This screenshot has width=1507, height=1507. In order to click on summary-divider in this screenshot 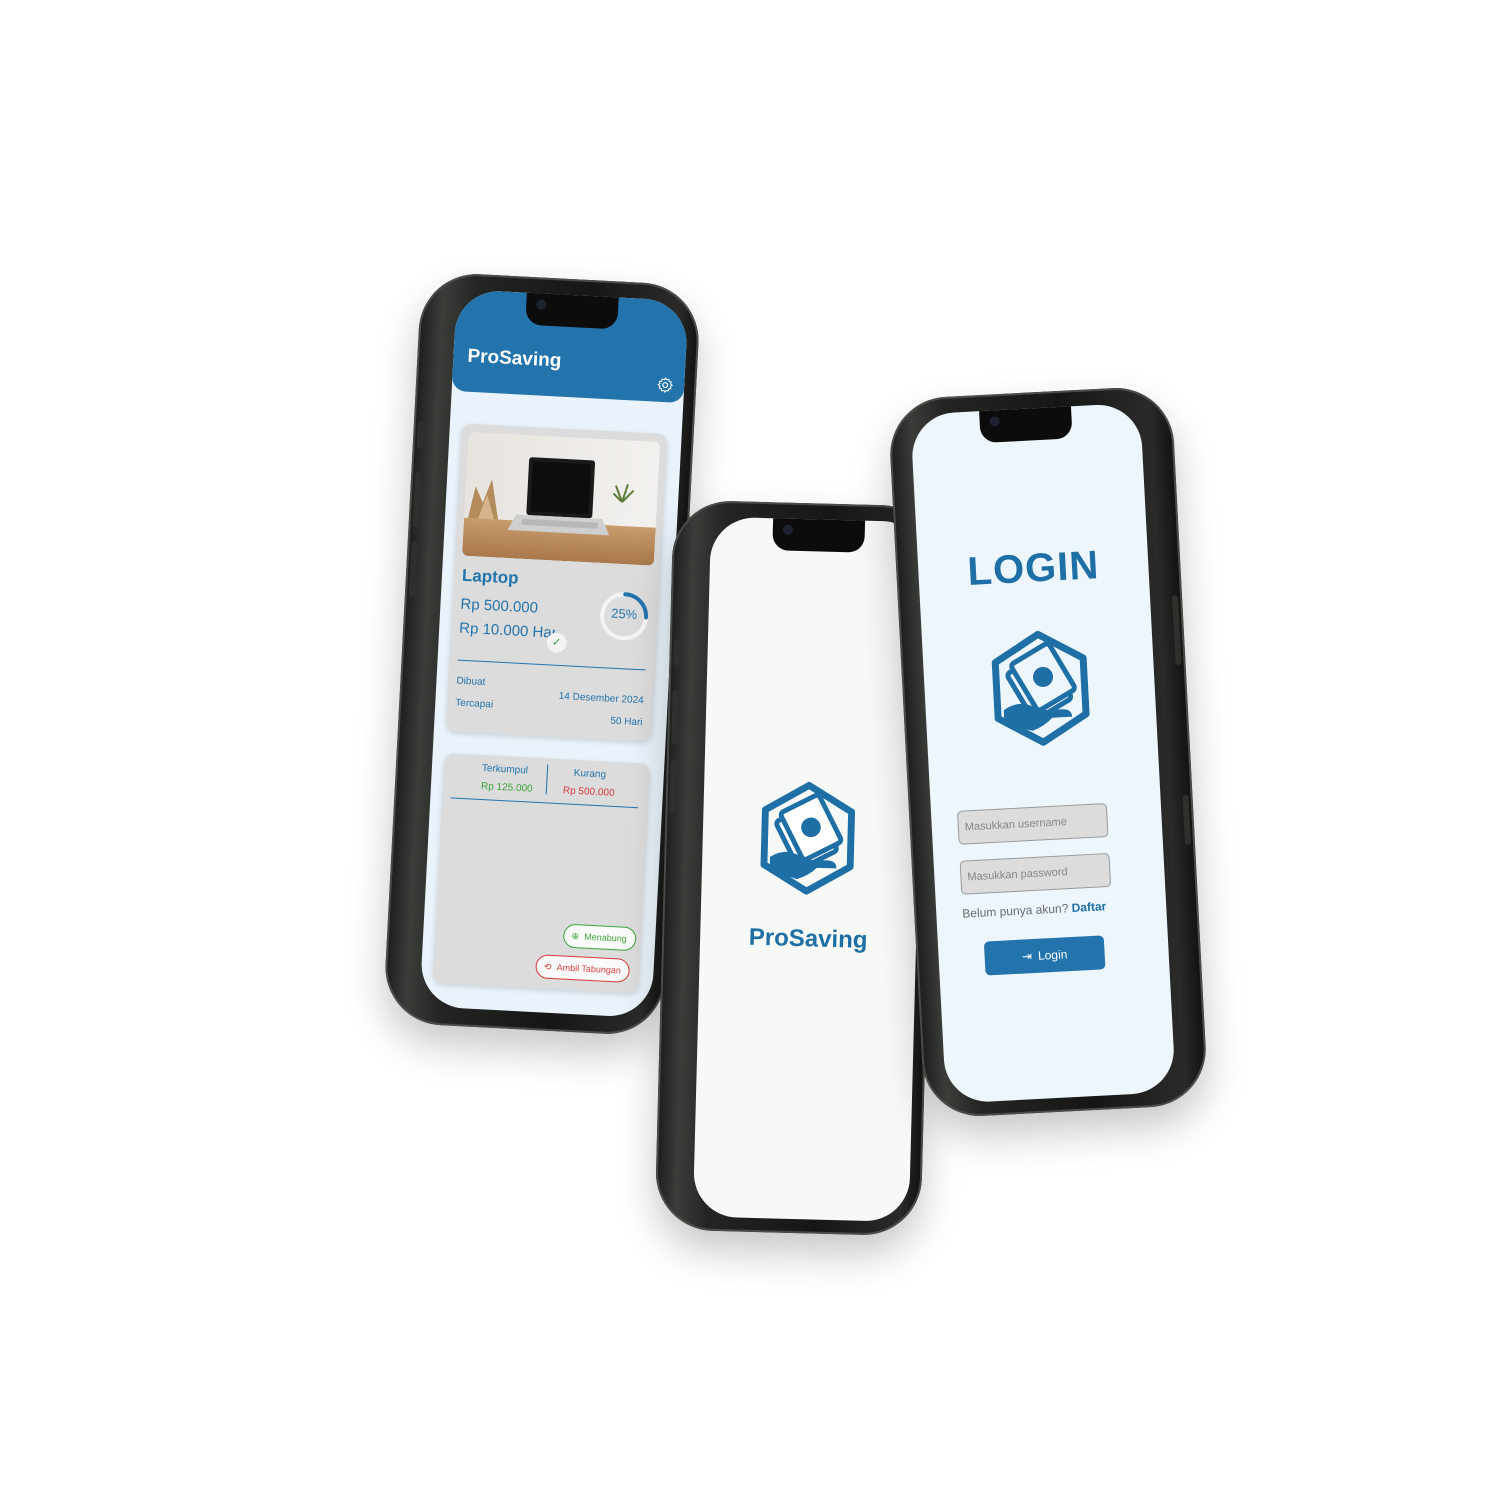, I will do `click(547, 779)`.